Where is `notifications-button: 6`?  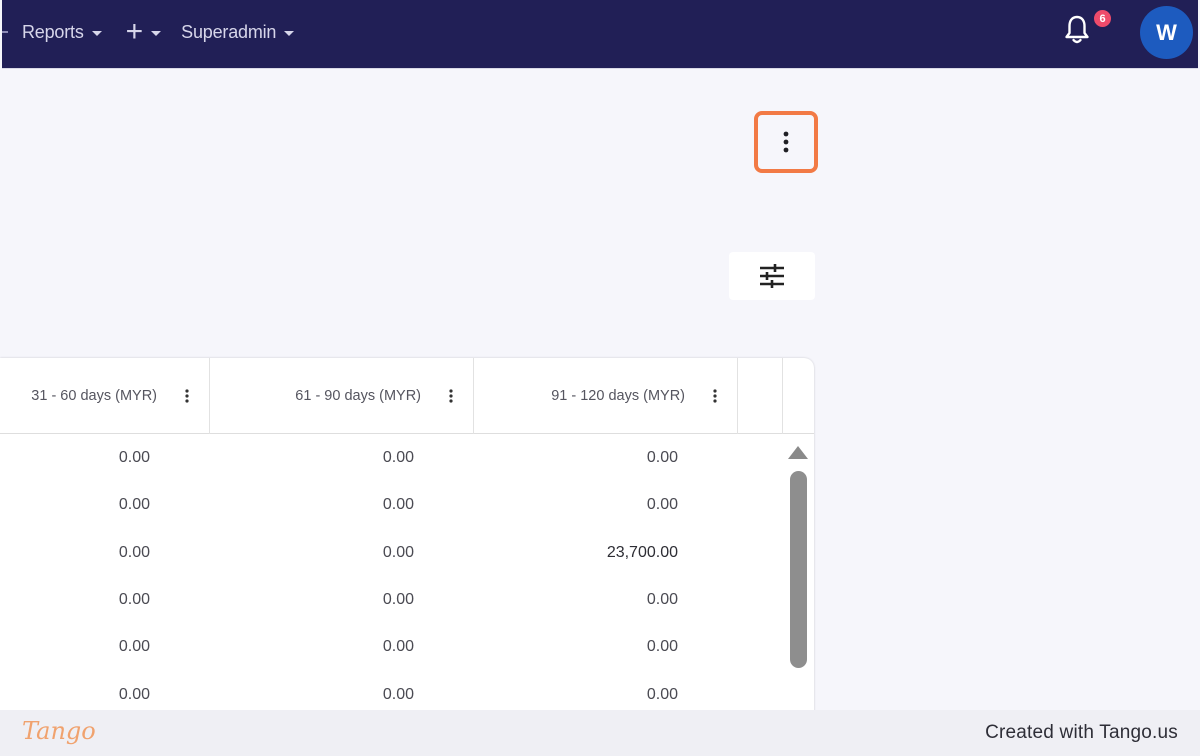
notifications-button: 6 is located at coordinates (1087, 29).